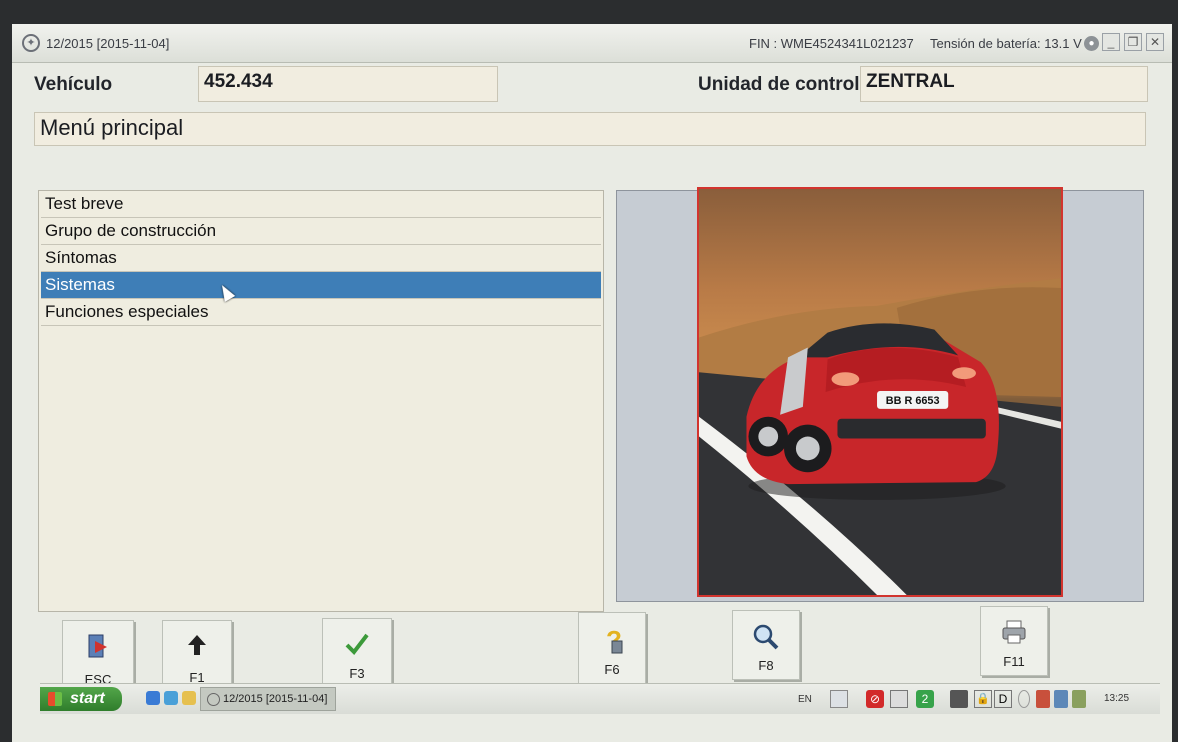 This screenshot has width=1178, height=742. Describe the element at coordinates (1061, 699) in the screenshot. I see `monitor-icon` at that location.